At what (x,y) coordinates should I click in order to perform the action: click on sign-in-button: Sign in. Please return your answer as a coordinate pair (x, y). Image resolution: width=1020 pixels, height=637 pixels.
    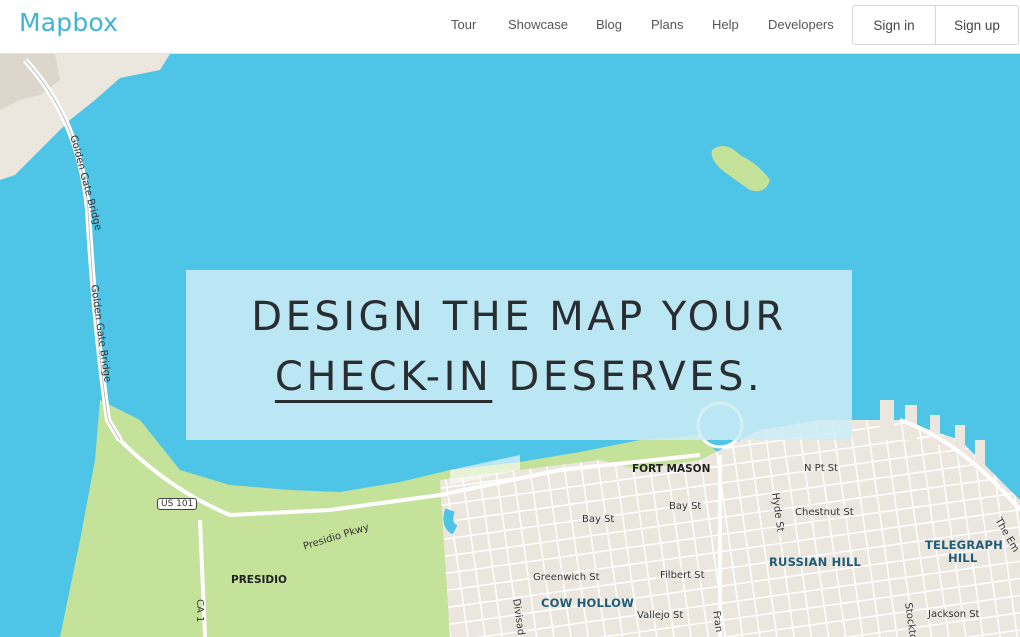
    Looking at the image, I should click on (894, 25).